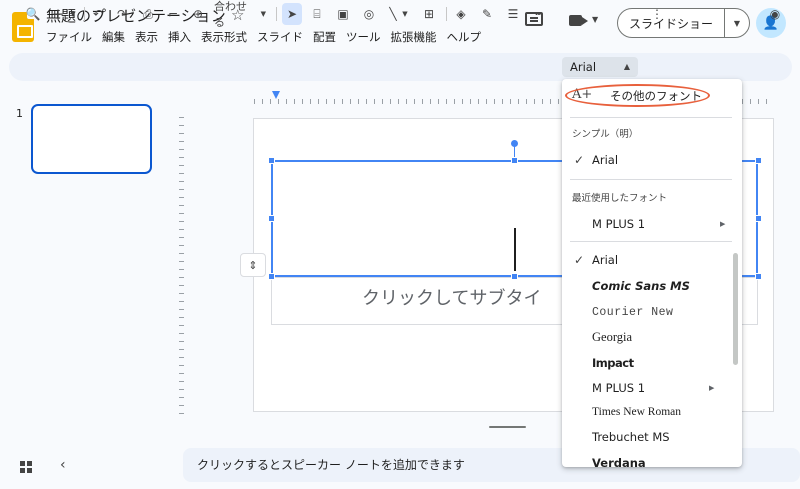  Describe the element at coordinates (324, 37) in the screenshot. I see `menu-arrange: 配置` at that location.